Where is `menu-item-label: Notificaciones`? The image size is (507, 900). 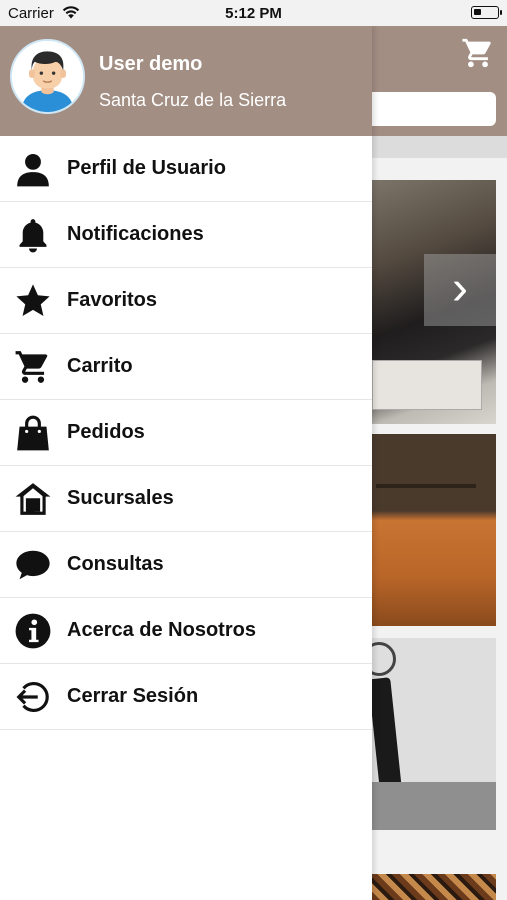
menu-item-label: Notificaciones is located at coordinates (135, 234).